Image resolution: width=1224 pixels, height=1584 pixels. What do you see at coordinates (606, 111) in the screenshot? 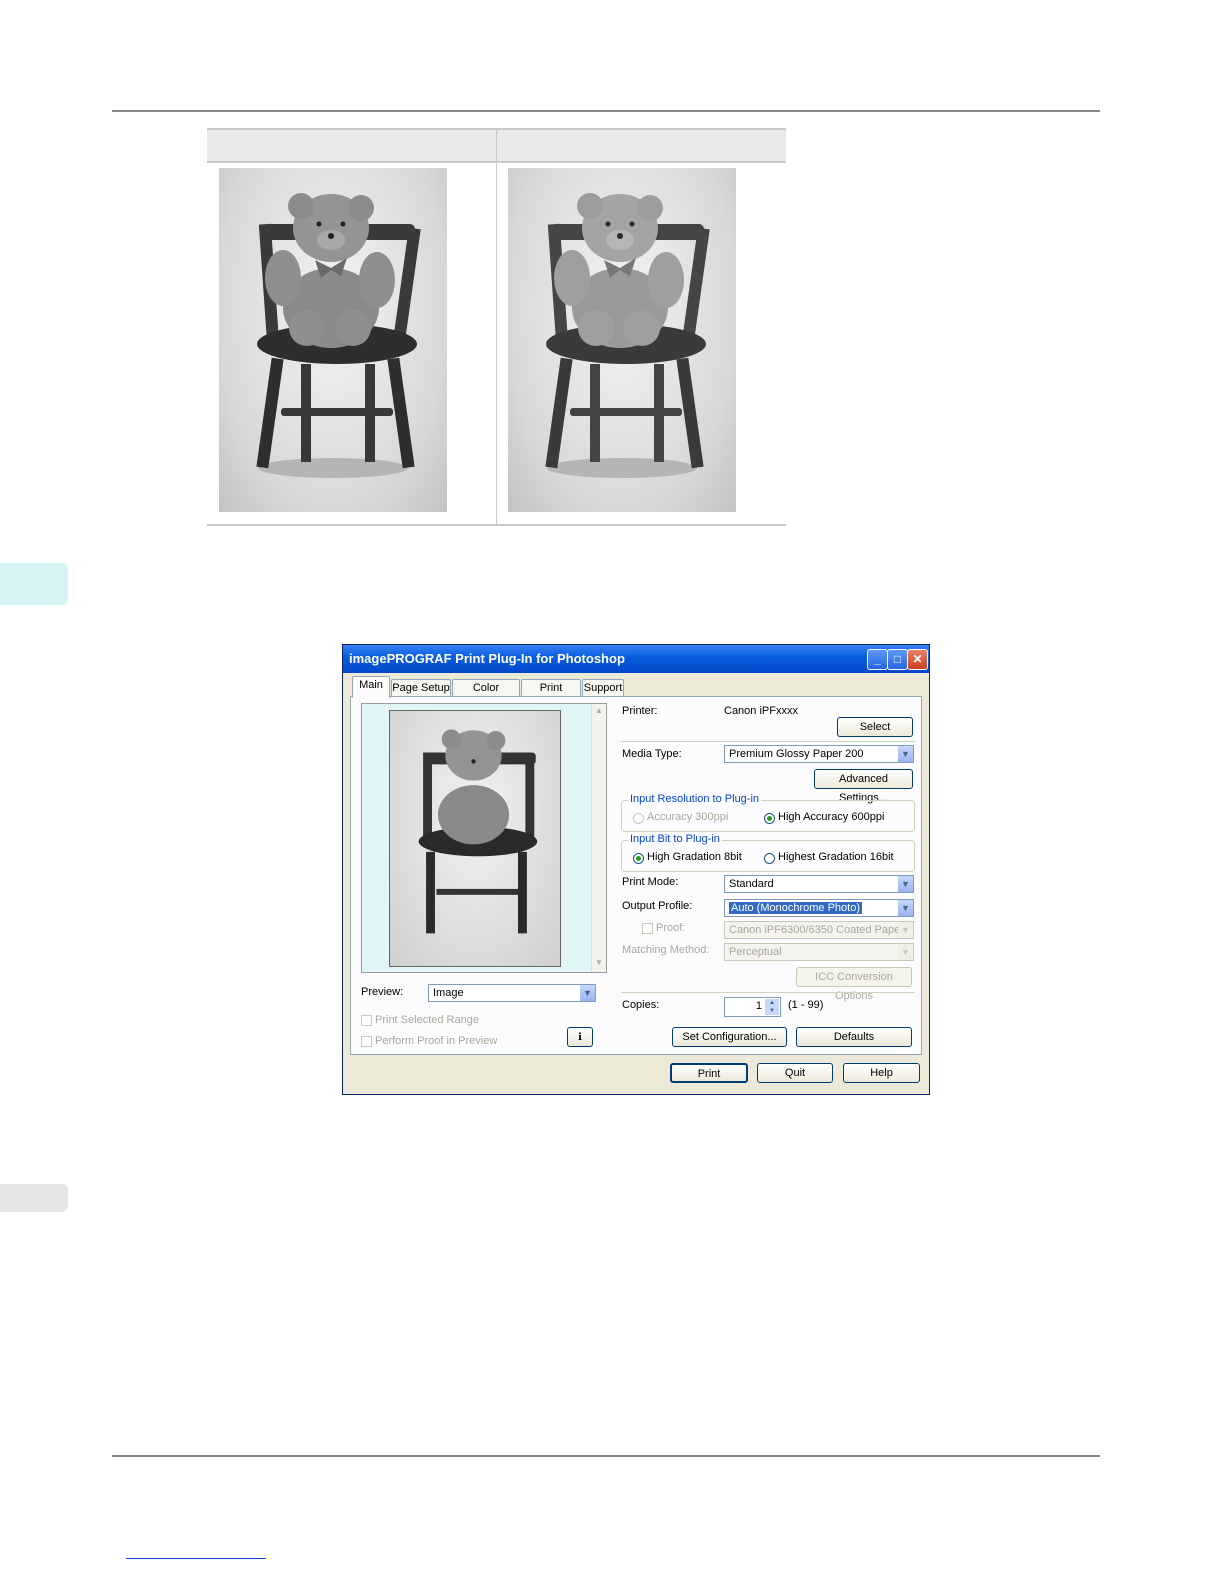
I see `header-rule` at bounding box center [606, 111].